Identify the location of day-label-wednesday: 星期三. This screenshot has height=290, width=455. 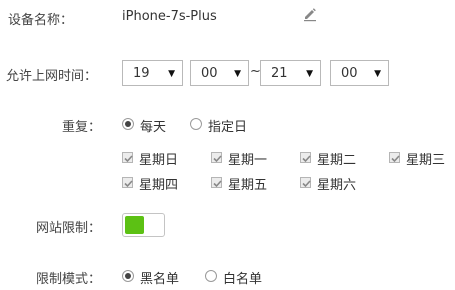
(426, 160).